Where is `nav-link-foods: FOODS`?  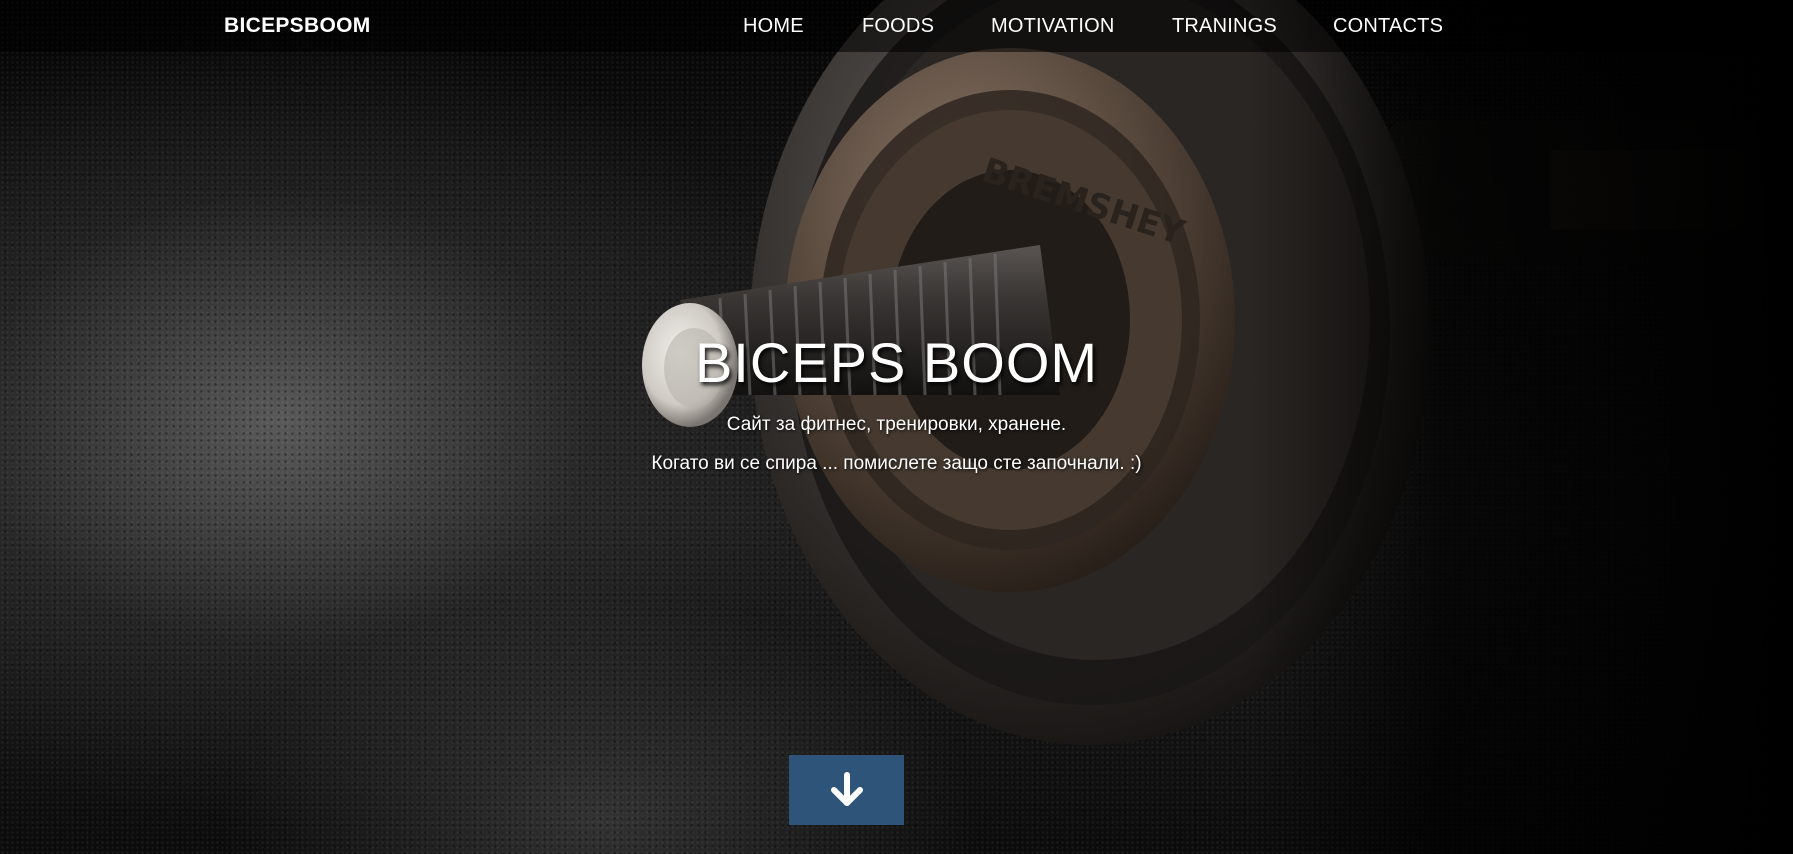
nav-link-foods: FOODS is located at coordinates (898, 26).